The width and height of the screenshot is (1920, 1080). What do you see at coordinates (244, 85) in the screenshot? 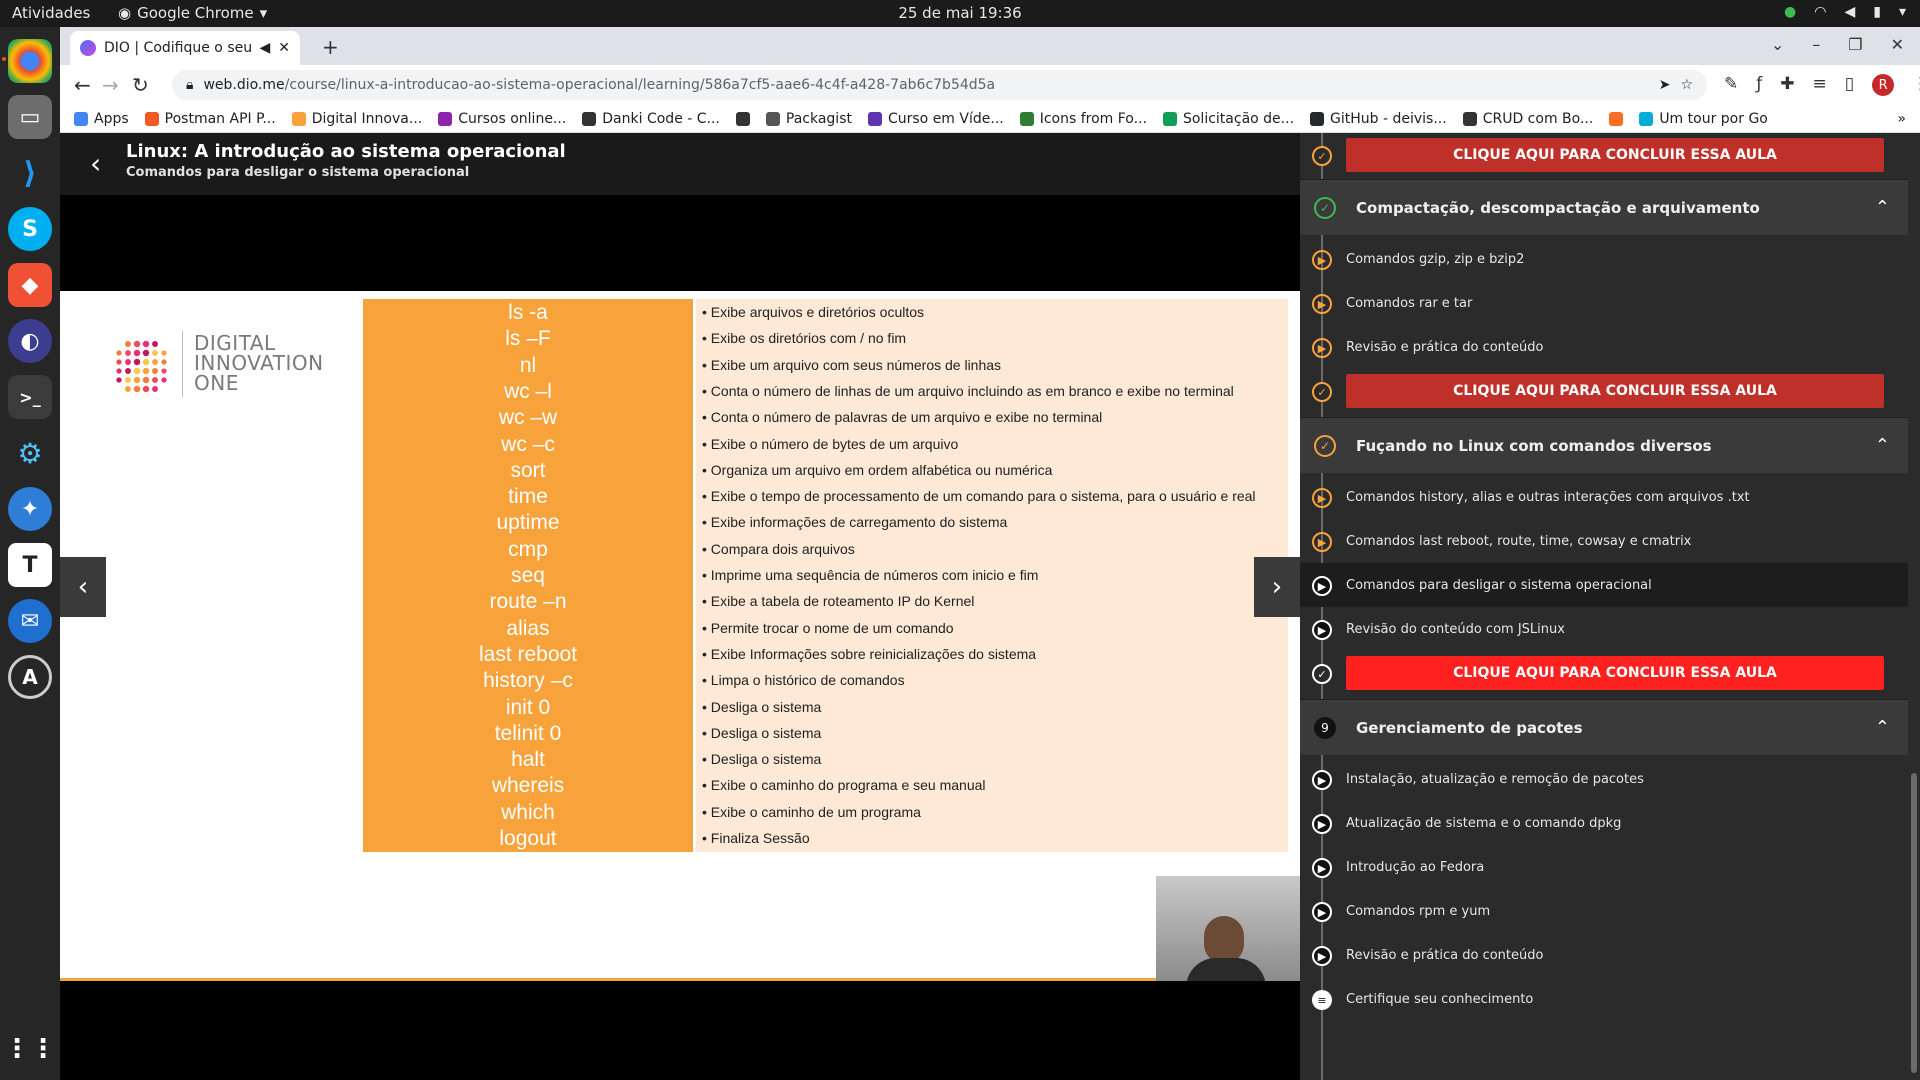
I see `url-host: web.dio.me` at bounding box center [244, 85].